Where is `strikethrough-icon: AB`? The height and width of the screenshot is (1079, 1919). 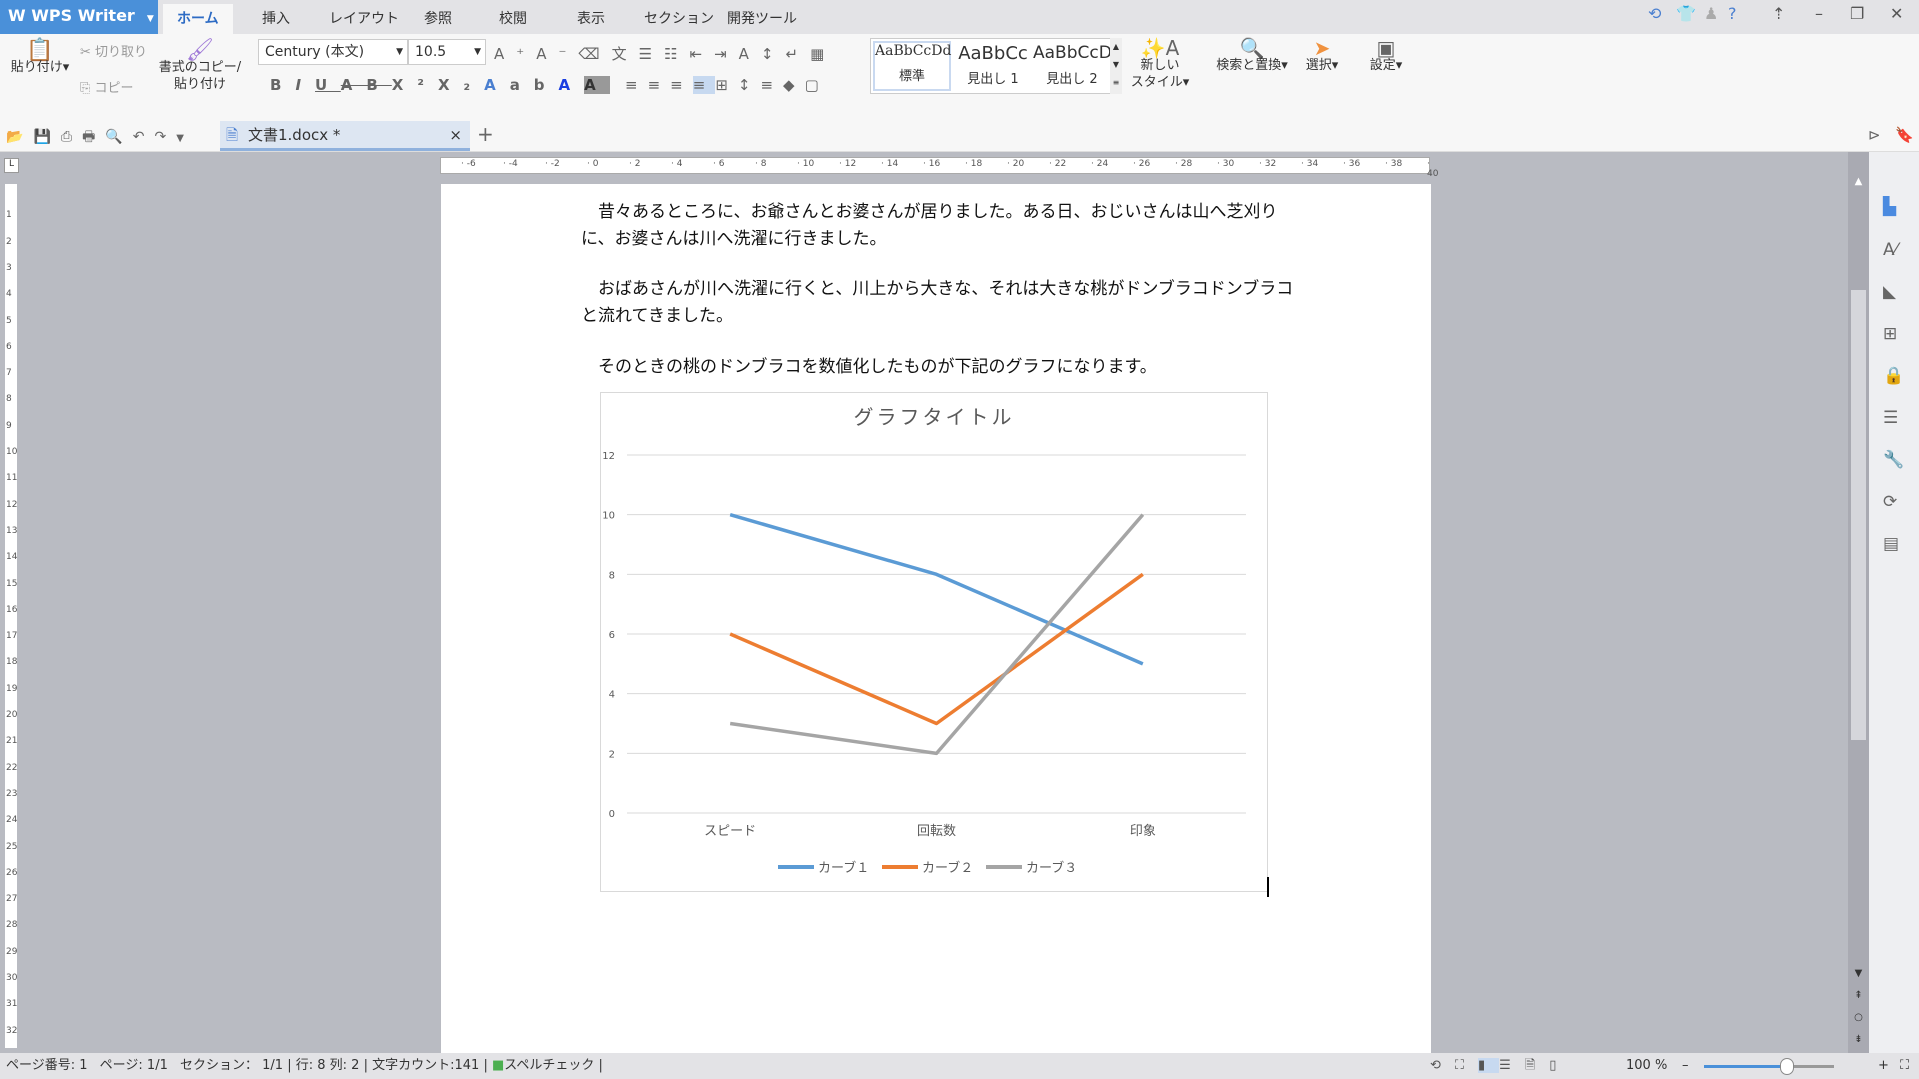
strikethrough-icon: AB is located at coordinates (366, 85).